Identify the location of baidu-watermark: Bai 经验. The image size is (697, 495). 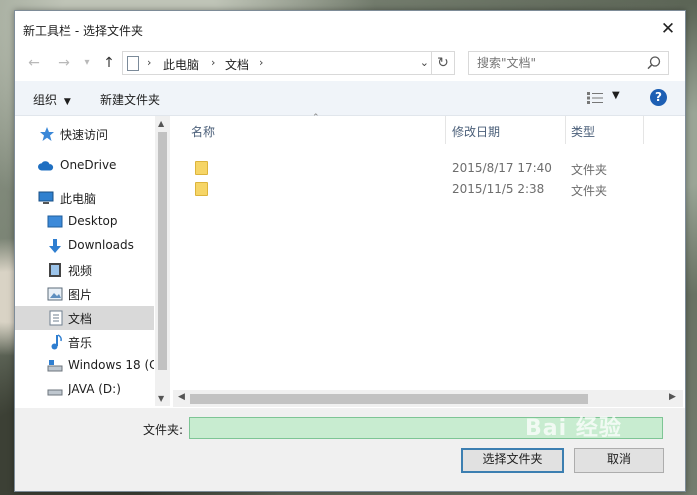
(573, 428).